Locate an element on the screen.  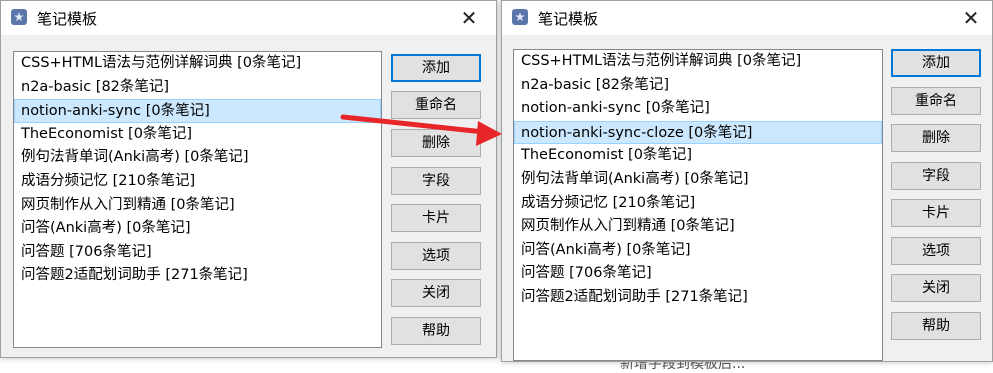
list-item-selected: notion-anki-sync-cloze [0条笔记] is located at coordinates (698, 132).